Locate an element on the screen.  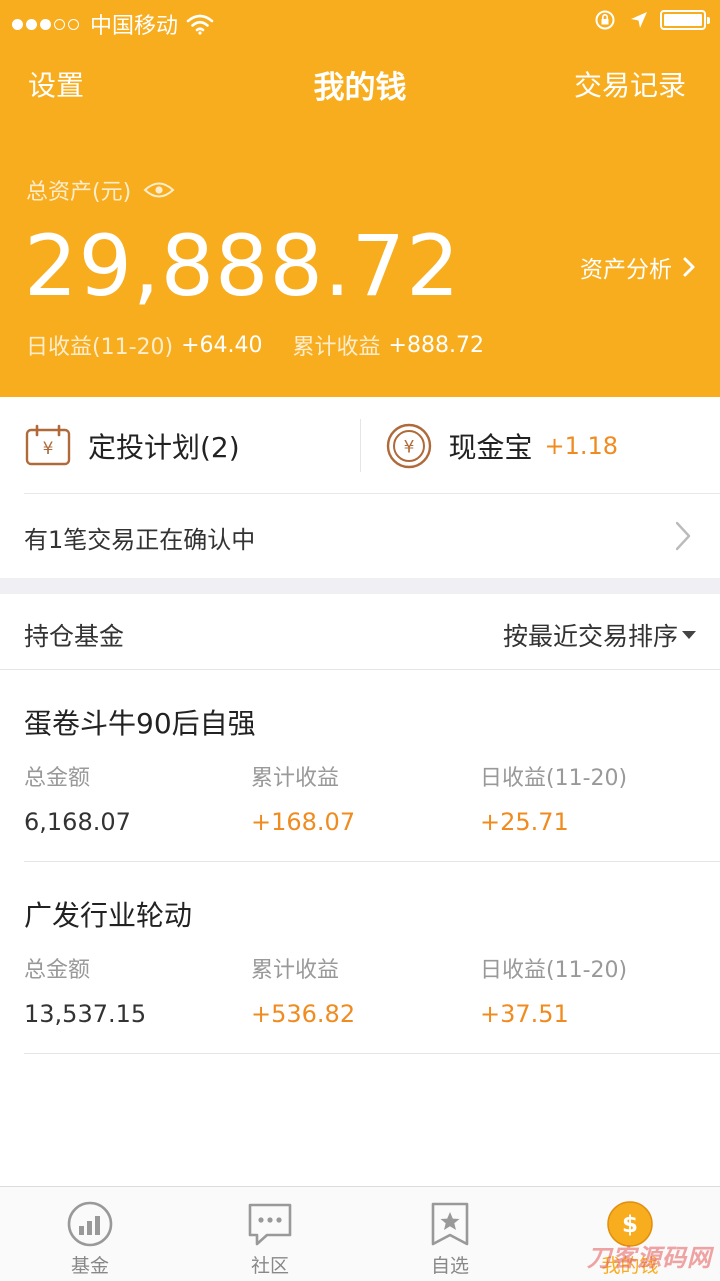
bookmark-star-icon is located at coordinates (450, 1224).